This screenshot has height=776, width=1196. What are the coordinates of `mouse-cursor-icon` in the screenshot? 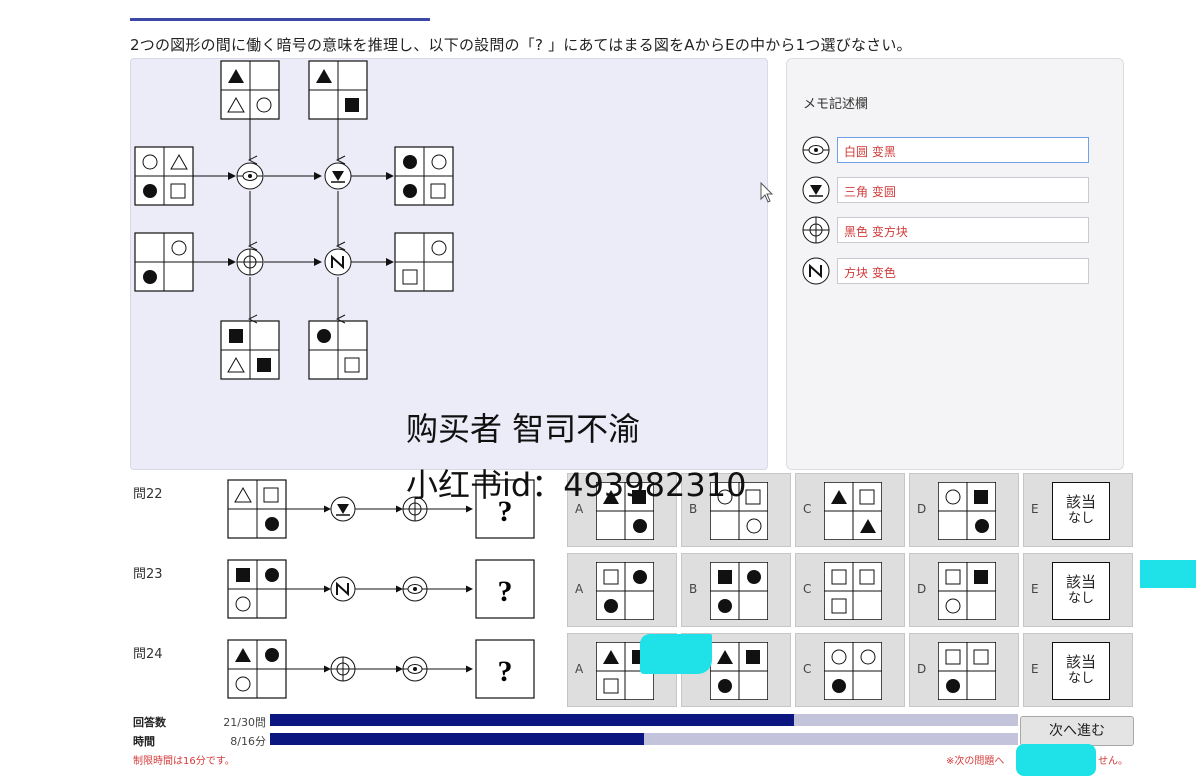 It's located at (767, 192).